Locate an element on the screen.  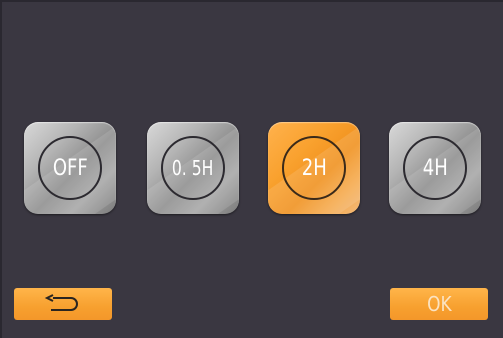
option-ring: 2H is located at coordinates (314, 168).